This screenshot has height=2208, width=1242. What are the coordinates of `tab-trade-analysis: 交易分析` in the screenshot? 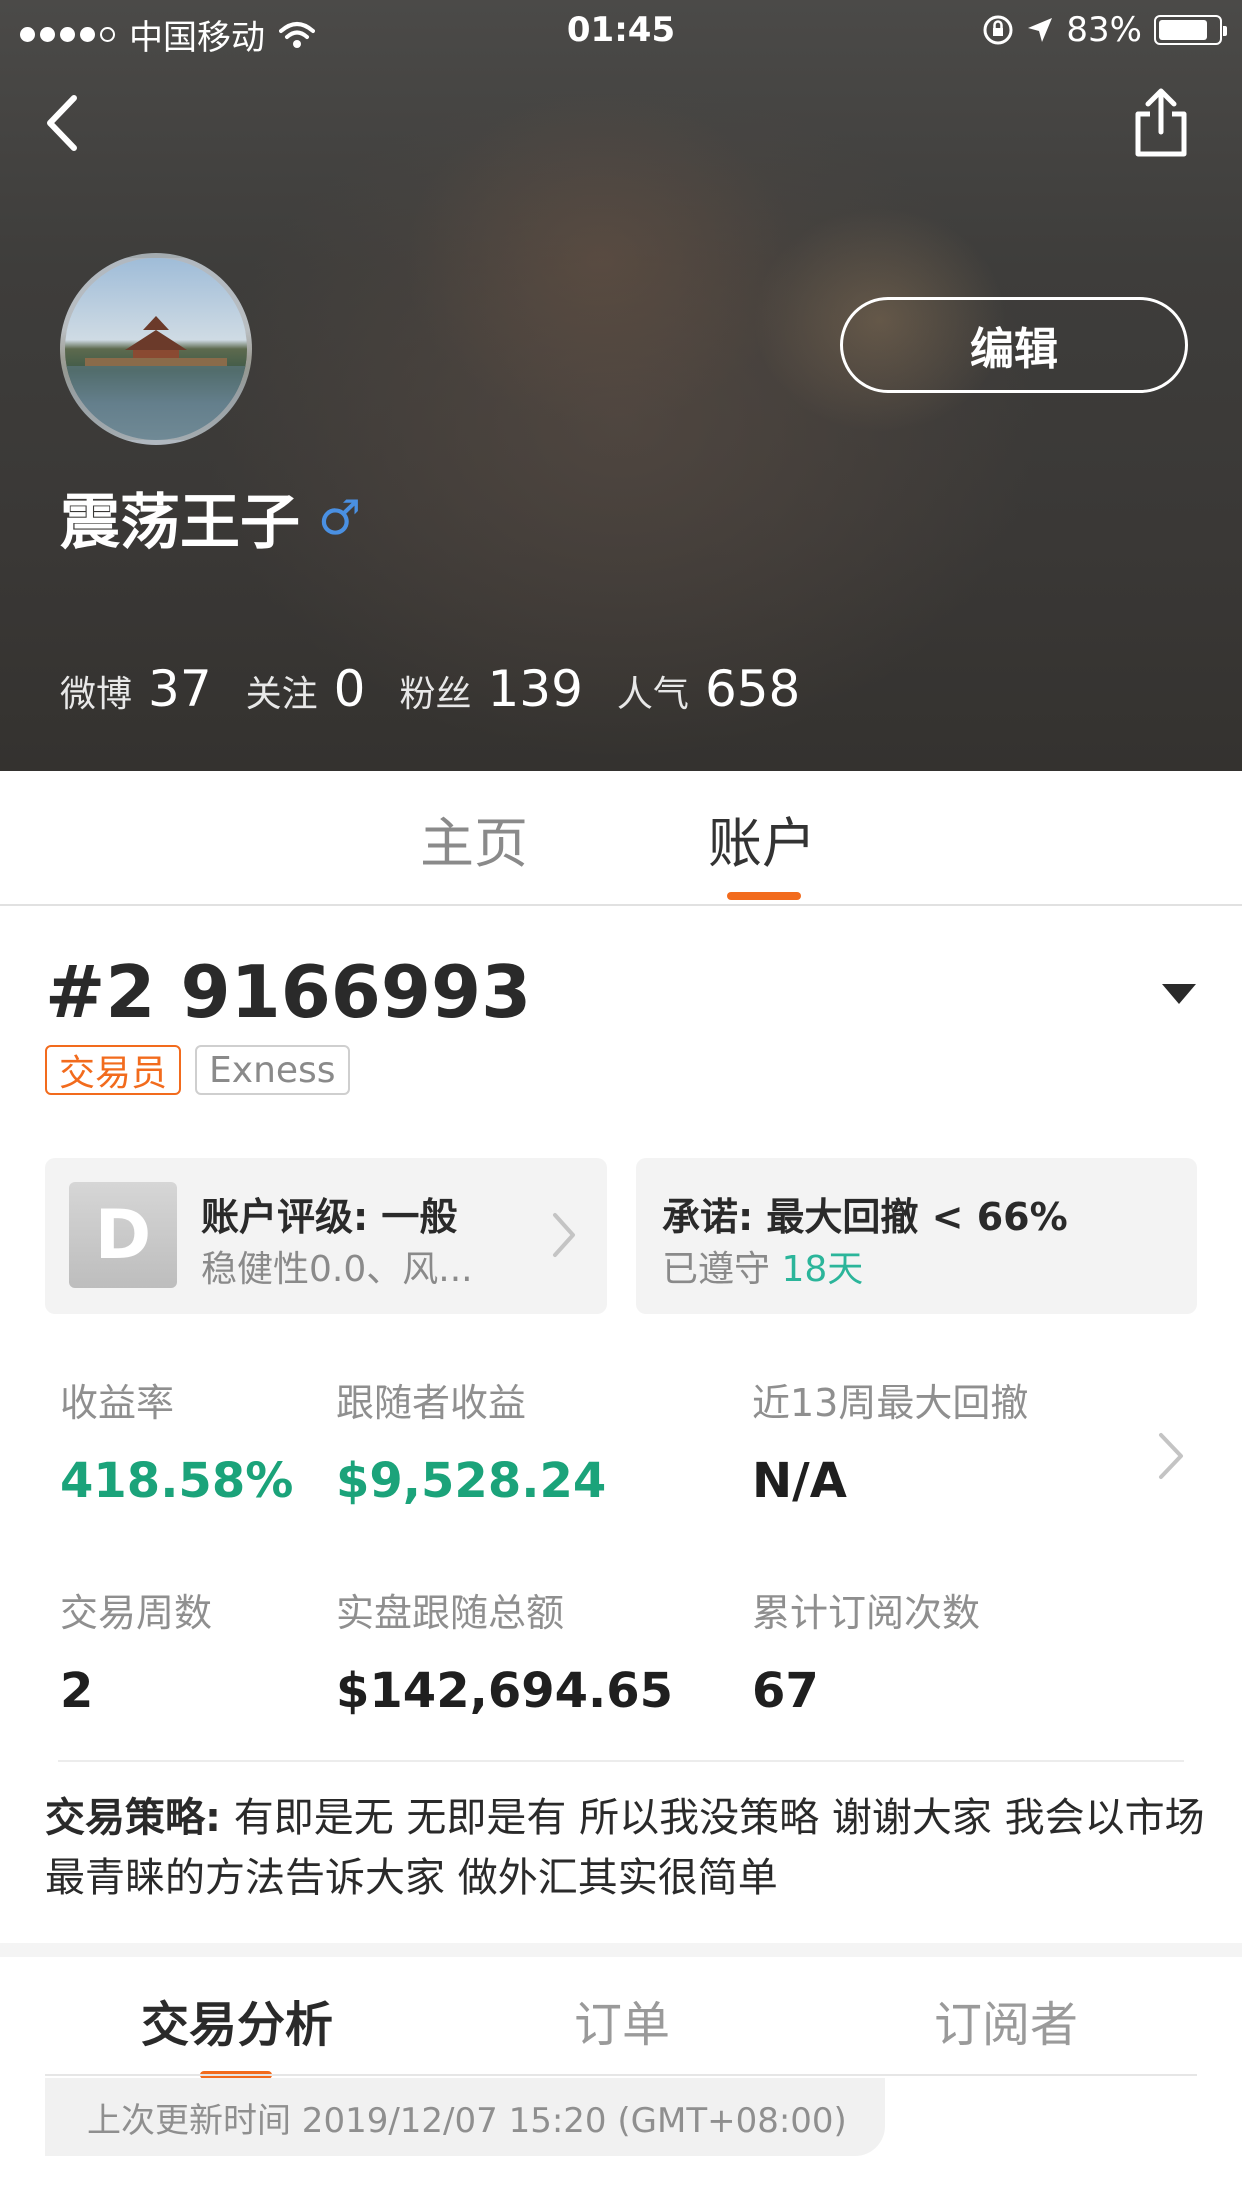 It's located at (237, 2020).